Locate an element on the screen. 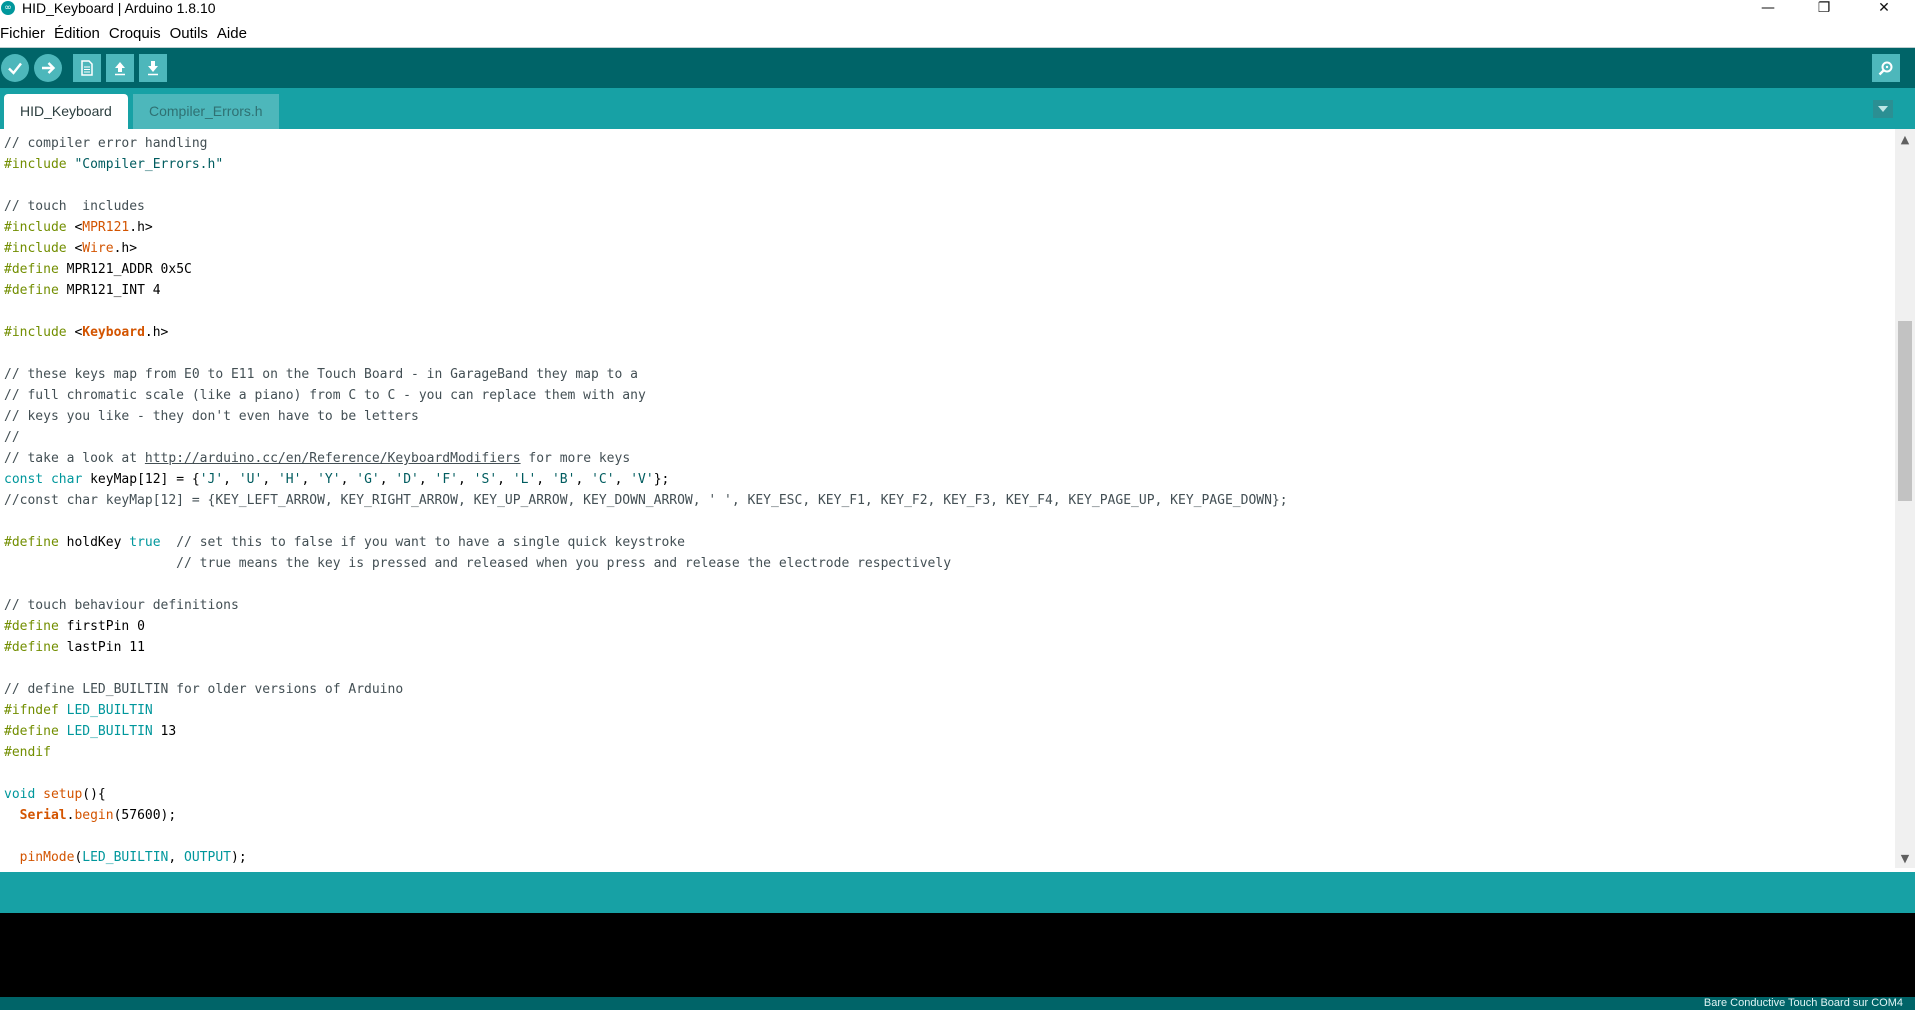 The width and height of the screenshot is (1915, 1010). menu-edition: Édition is located at coordinates (78, 34).